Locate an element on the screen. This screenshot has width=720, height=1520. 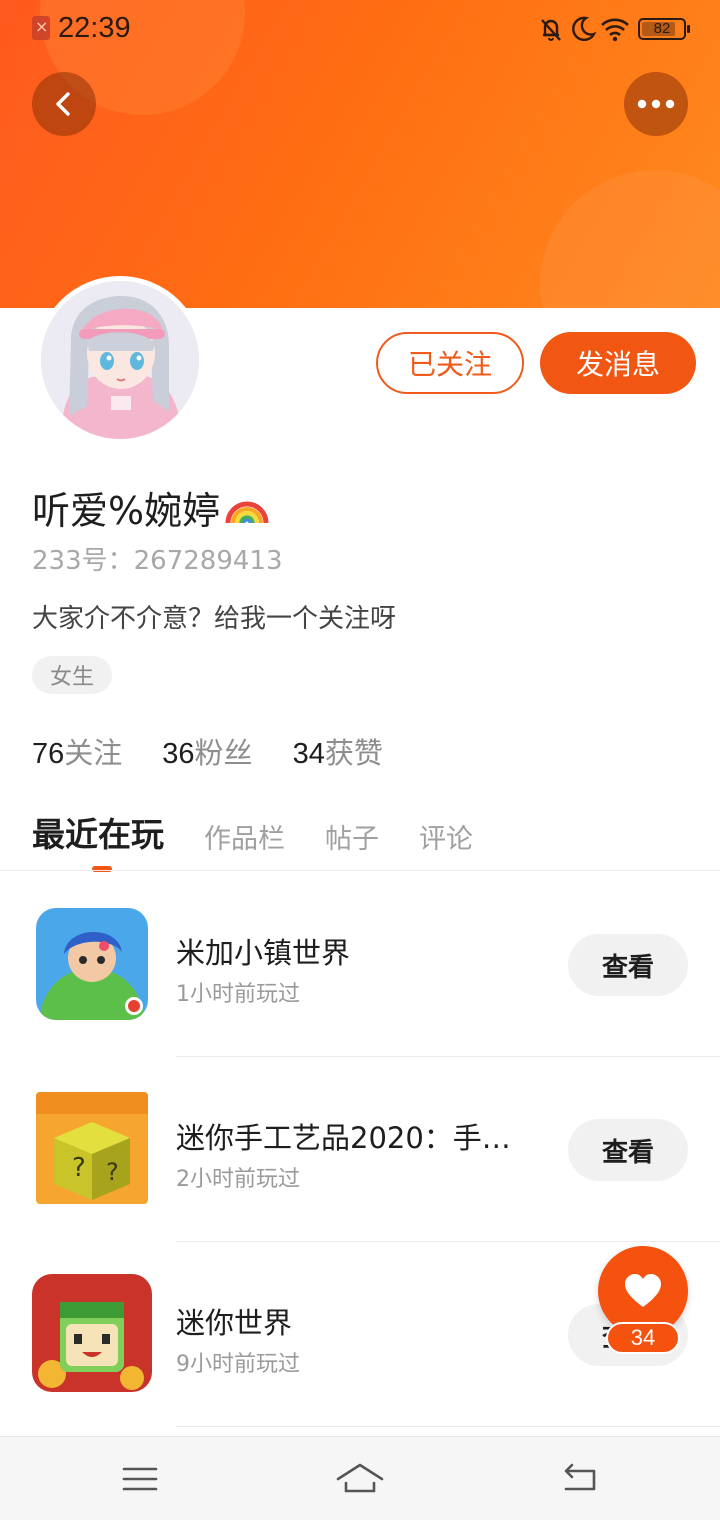
stat-value: 36 is located at coordinates (178, 754).